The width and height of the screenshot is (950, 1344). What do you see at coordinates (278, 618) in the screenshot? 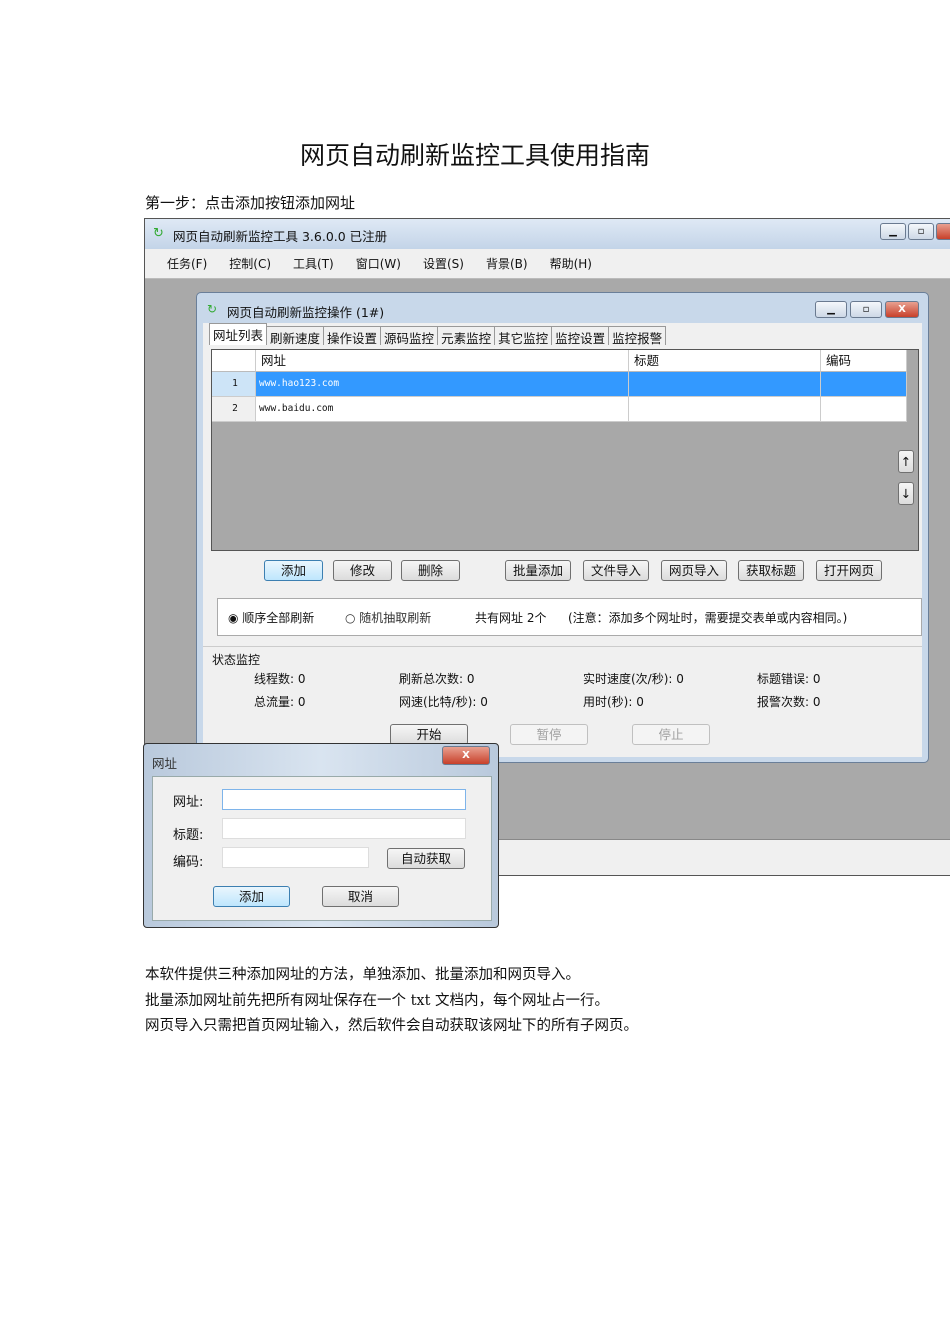
I see `radio-label: 顺序全部刷新` at bounding box center [278, 618].